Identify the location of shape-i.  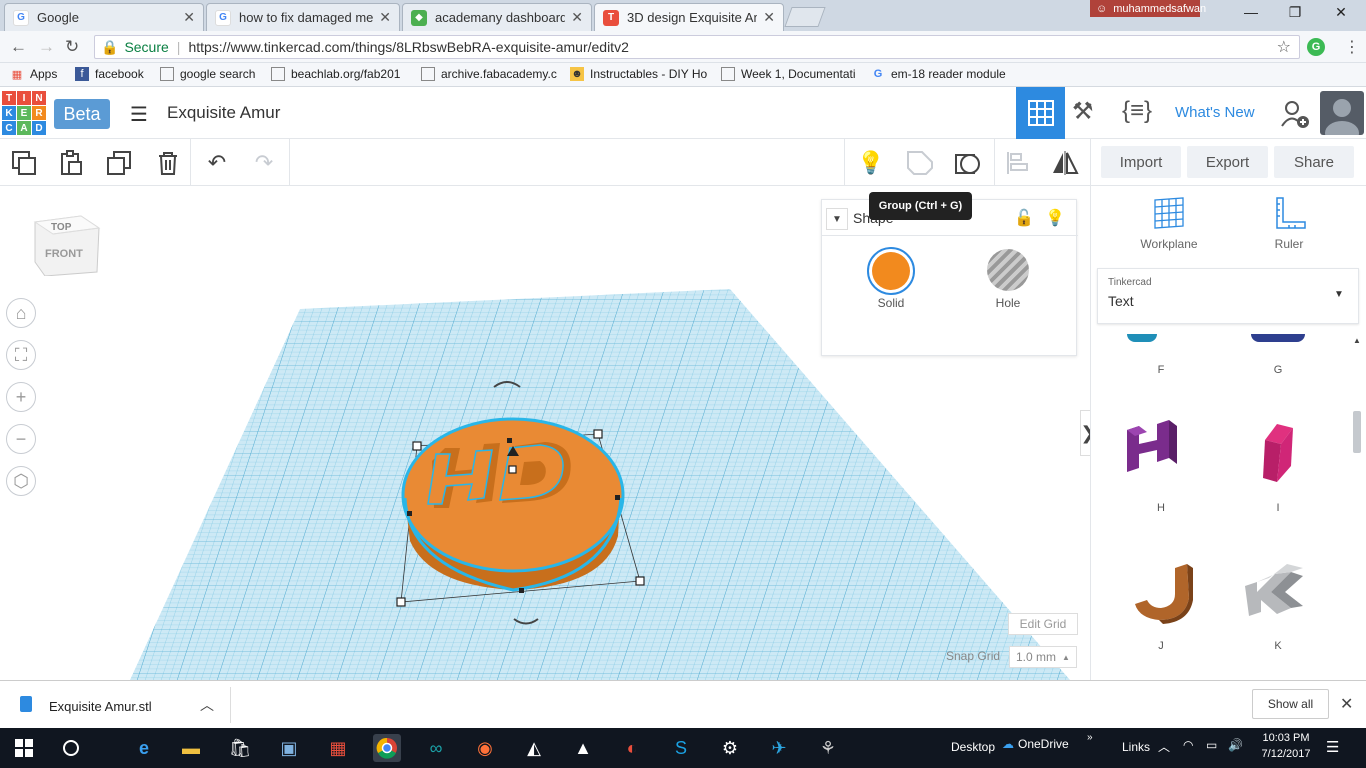
(1286, 453).